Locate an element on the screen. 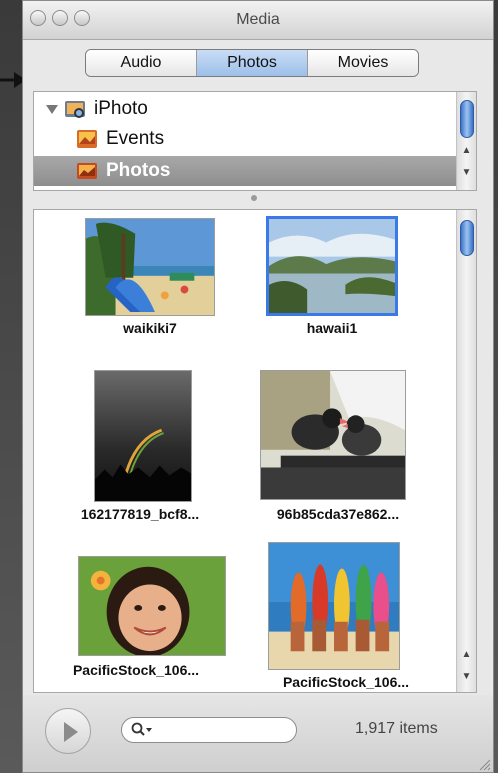 This screenshot has height=773, width=498. source-list: iPhoto Events Photos ▲ ▼ is located at coordinates (255, 141).